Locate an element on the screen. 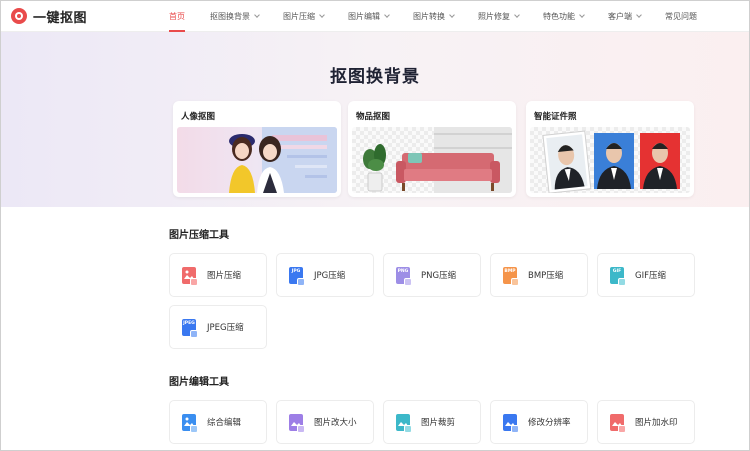 This screenshot has width=750, height=451. tool-image-compress: 图片压缩 is located at coordinates (218, 275).